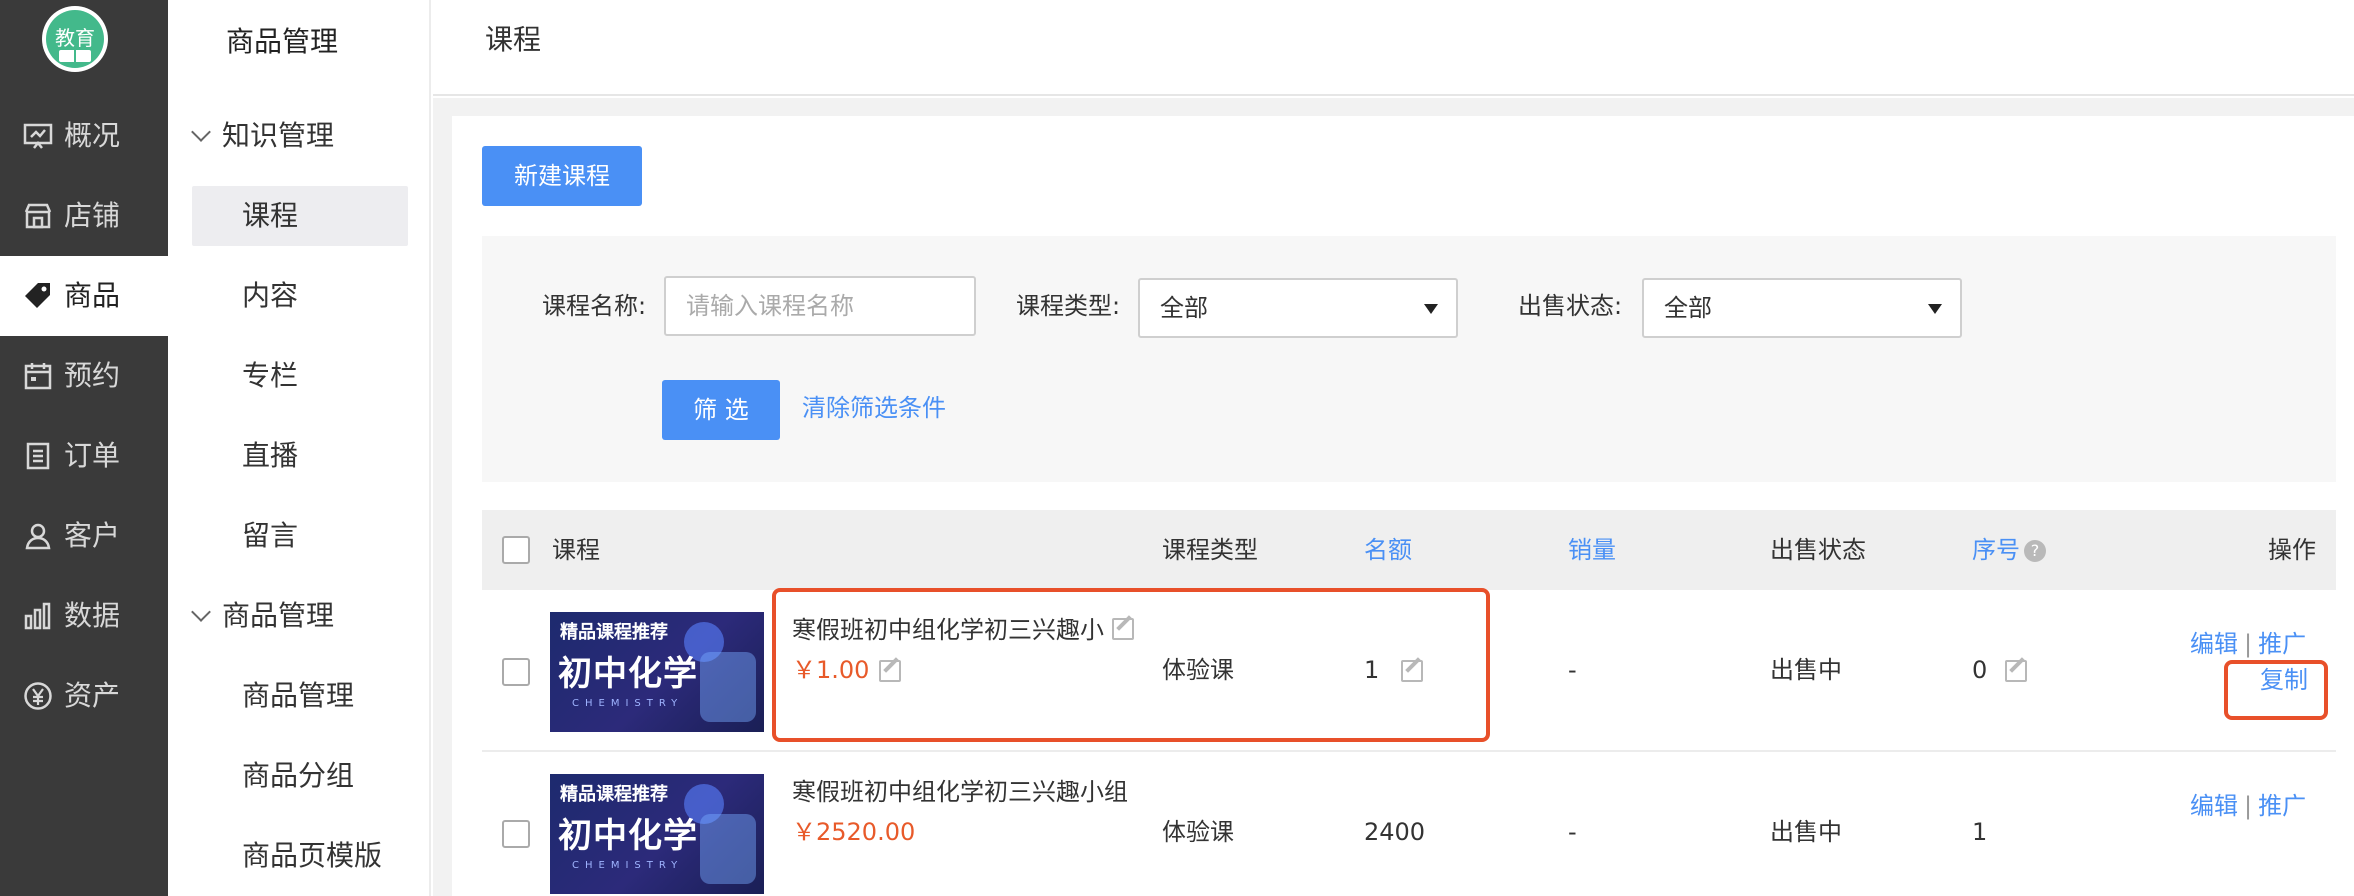 This screenshot has width=2354, height=896. Describe the element at coordinates (1298, 308) in the screenshot. I see `course-type-select: 全部` at that location.